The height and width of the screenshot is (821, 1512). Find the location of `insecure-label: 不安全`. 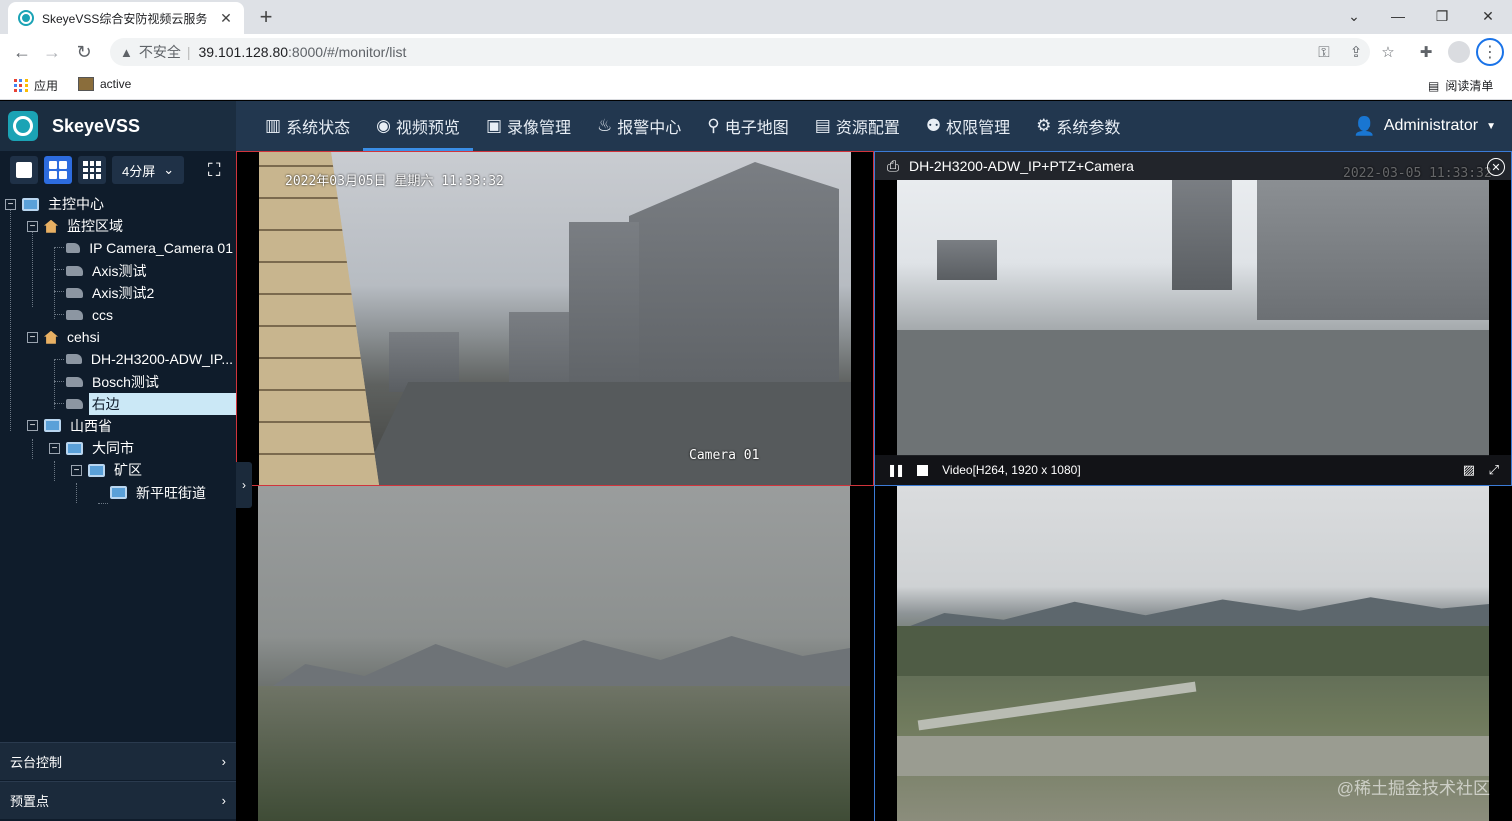

insecure-label: 不安全 is located at coordinates (160, 52).